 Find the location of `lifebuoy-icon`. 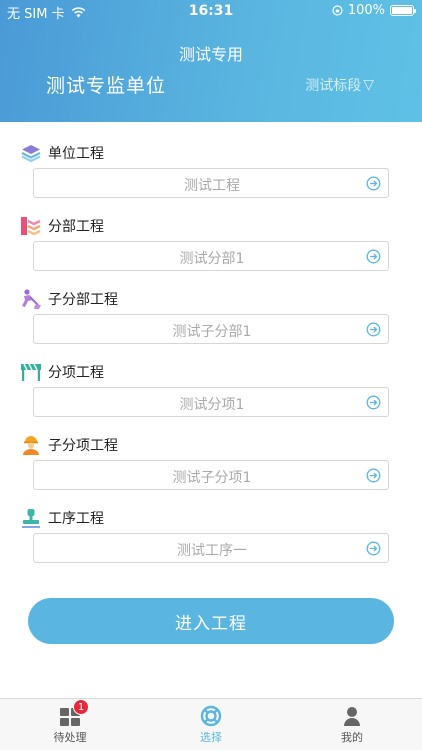

lifebuoy-icon is located at coordinates (211, 716).